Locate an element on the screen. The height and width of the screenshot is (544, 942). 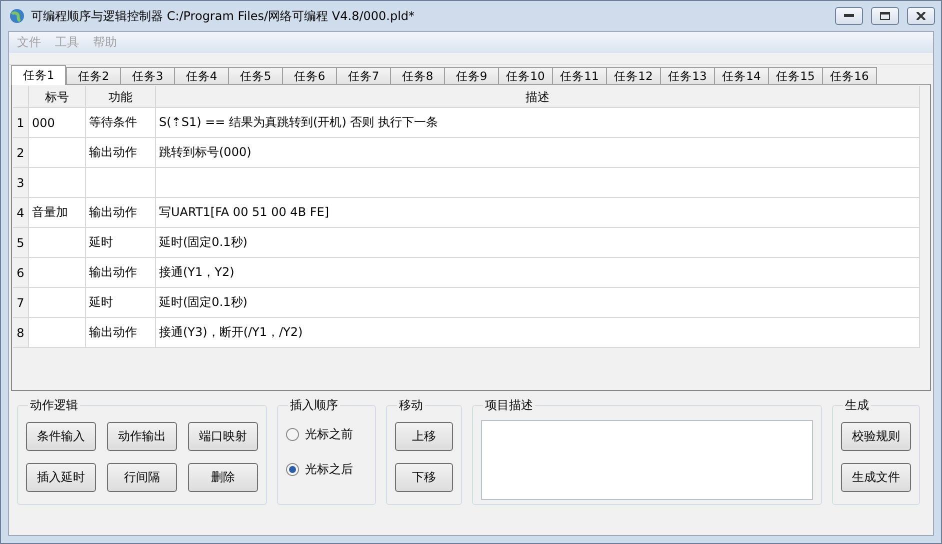
tab: 任务11 is located at coordinates (579, 76).